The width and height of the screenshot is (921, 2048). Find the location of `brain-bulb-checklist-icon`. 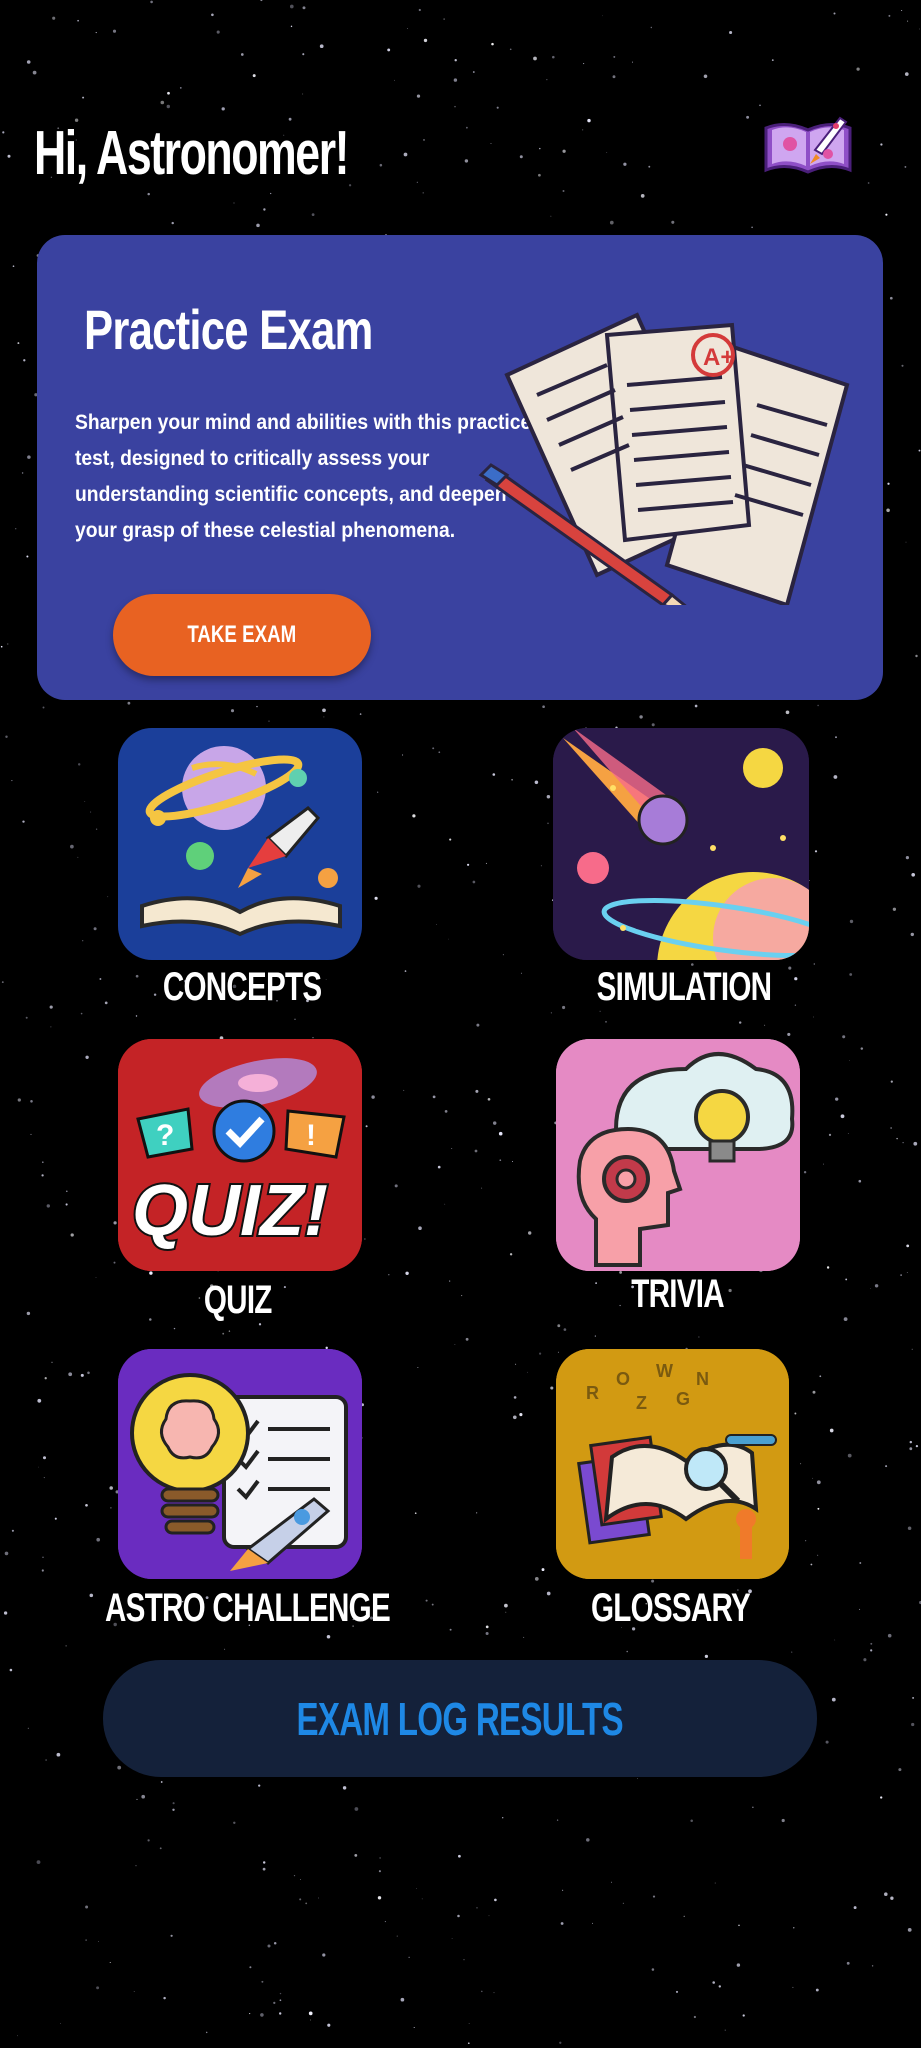

brain-bulb-checklist-icon is located at coordinates (240, 1464).